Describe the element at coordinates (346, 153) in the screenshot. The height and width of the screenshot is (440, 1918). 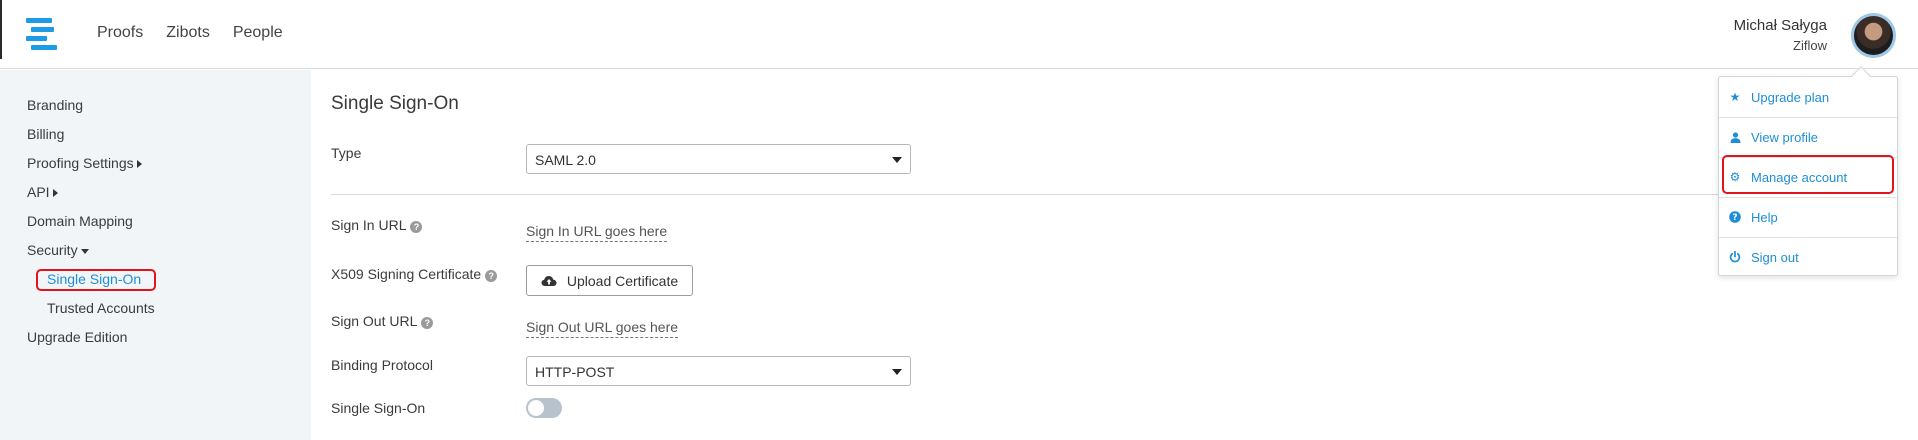
I see `type-label: Type` at that location.